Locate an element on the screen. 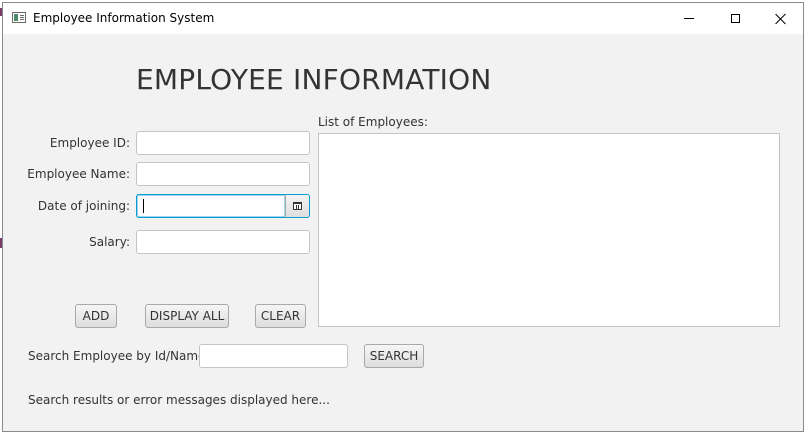 The width and height of the screenshot is (810, 437). page-title: EMPLOYEE INFORMATION is located at coordinates (314, 79).